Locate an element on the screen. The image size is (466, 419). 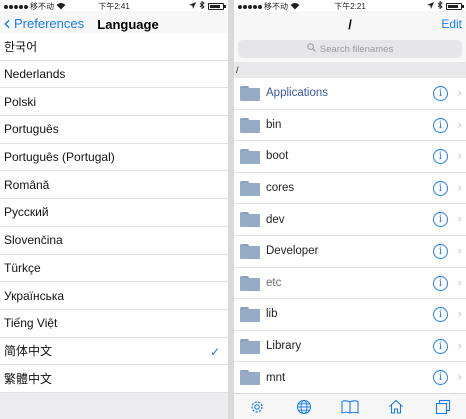
language-label: Українська is located at coordinates (34, 295).